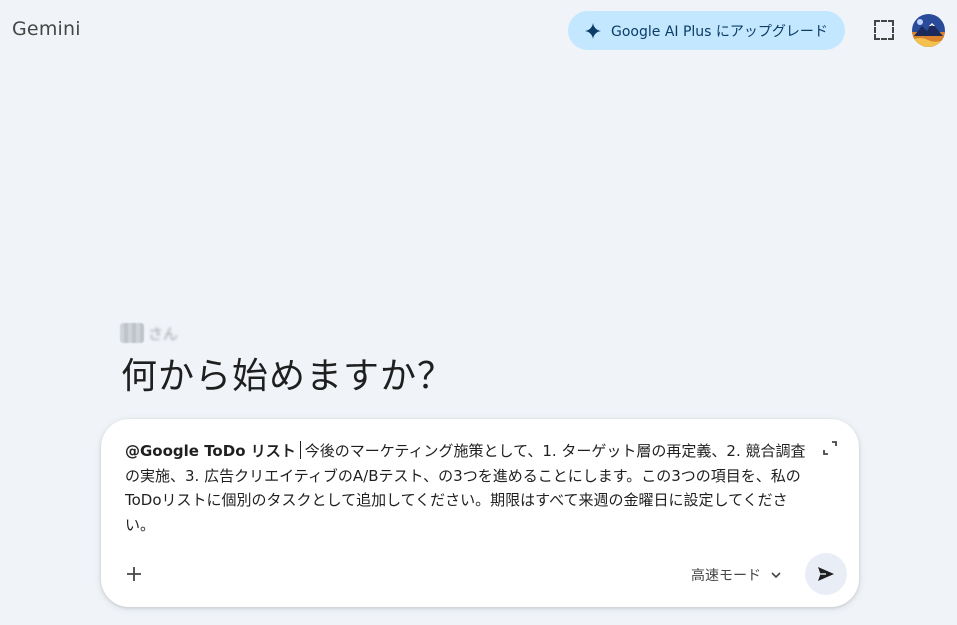 This screenshot has width=957, height=625. What do you see at coordinates (726, 576) in the screenshot?
I see `mode-label: 高速モード` at bounding box center [726, 576].